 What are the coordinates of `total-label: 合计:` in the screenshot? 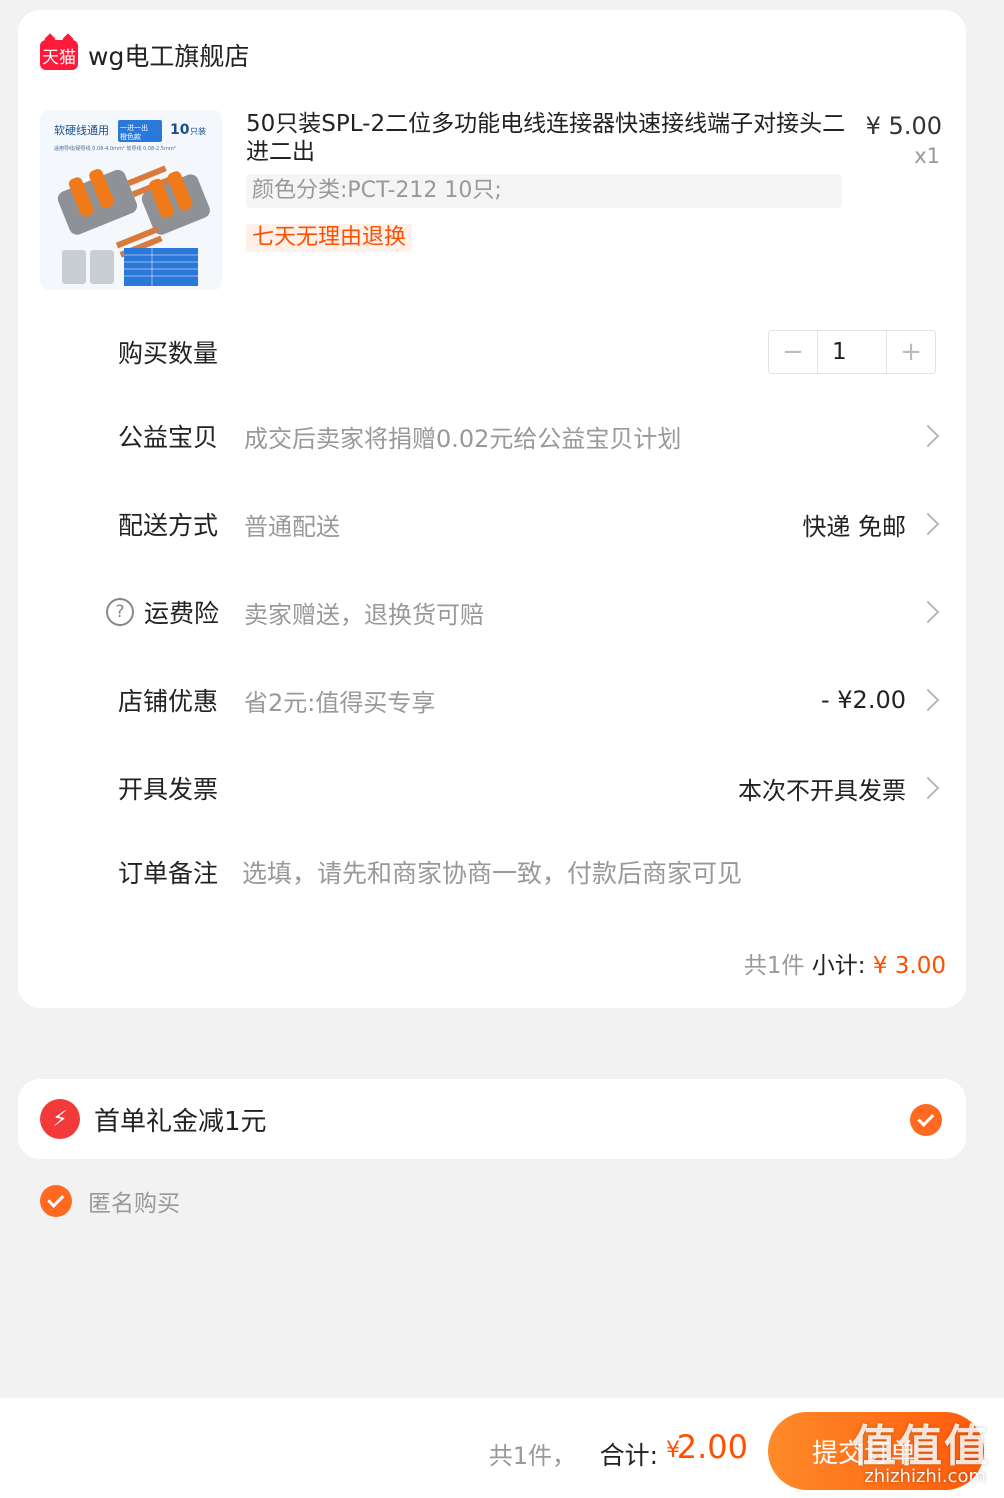 It's located at (628, 1455).